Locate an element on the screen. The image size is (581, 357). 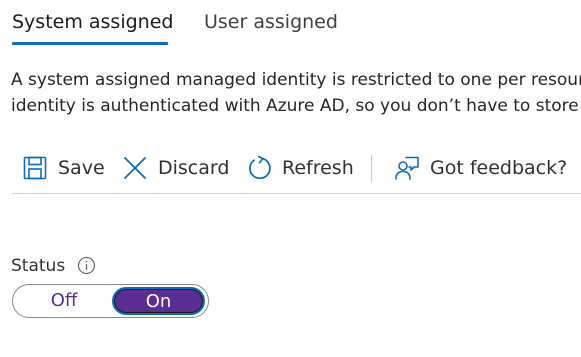
discard-button: Discard is located at coordinates (175, 168).